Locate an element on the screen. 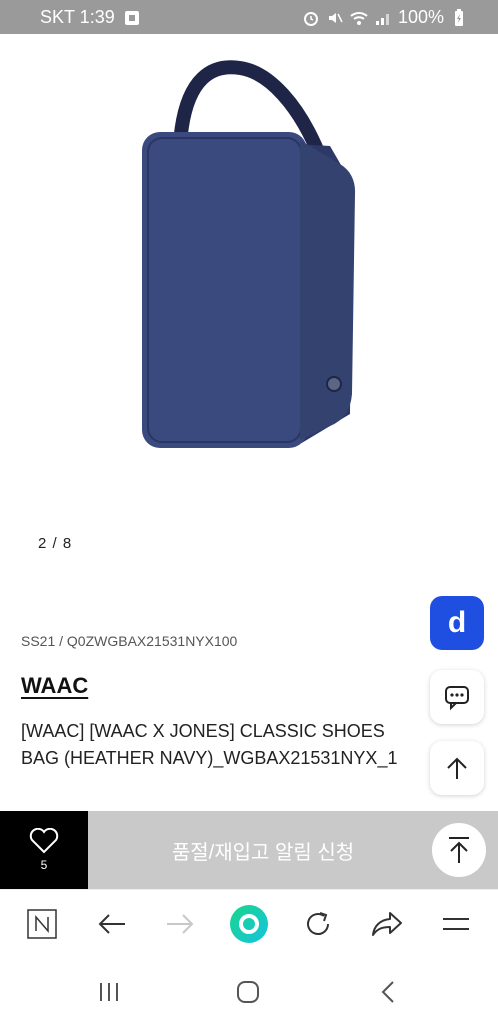  arrow-up-icon is located at coordinates (457, 768).